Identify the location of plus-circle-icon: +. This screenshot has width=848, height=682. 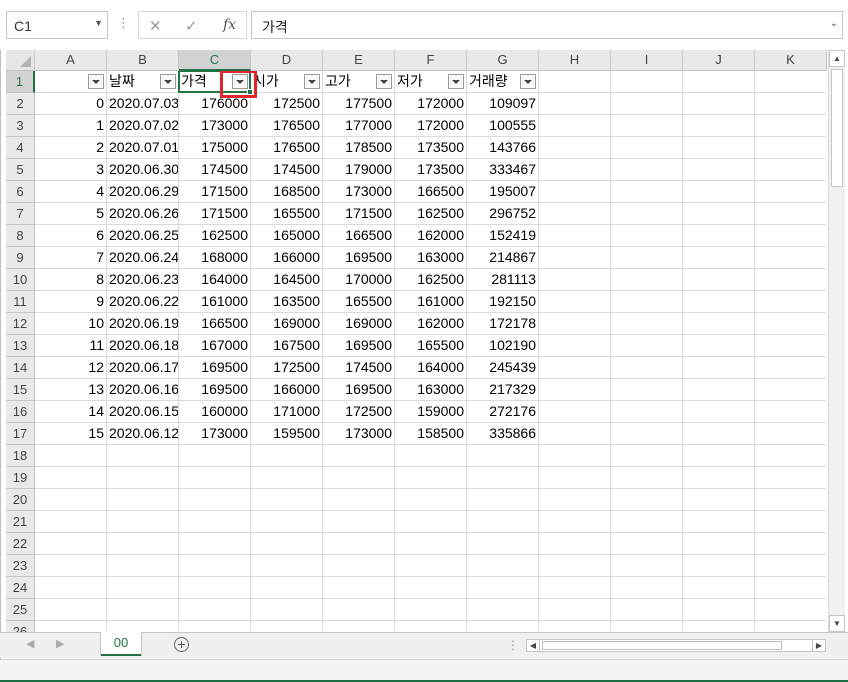
(181, 644).